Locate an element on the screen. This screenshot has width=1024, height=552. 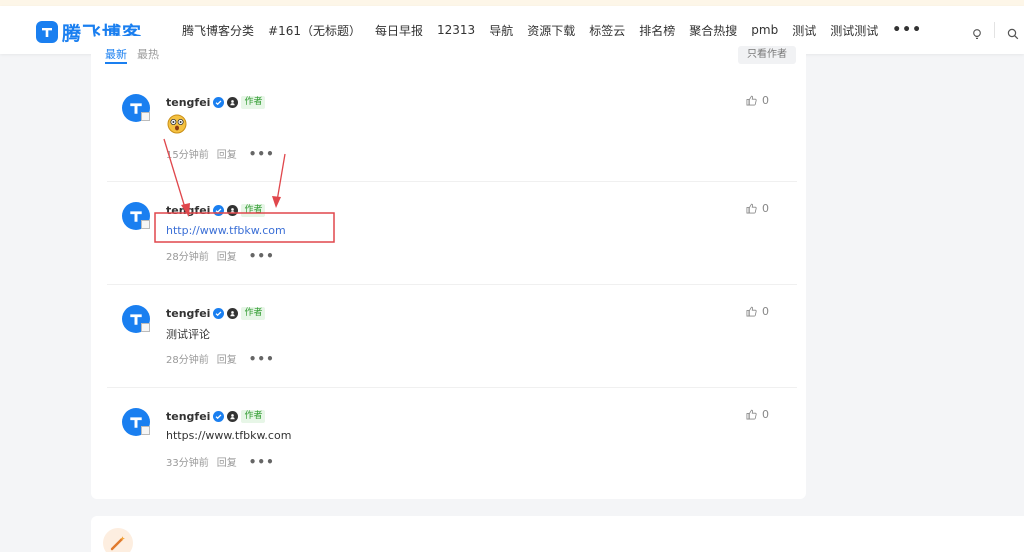
comment-time: 15分钟前 is located at coordinates (187, 155).